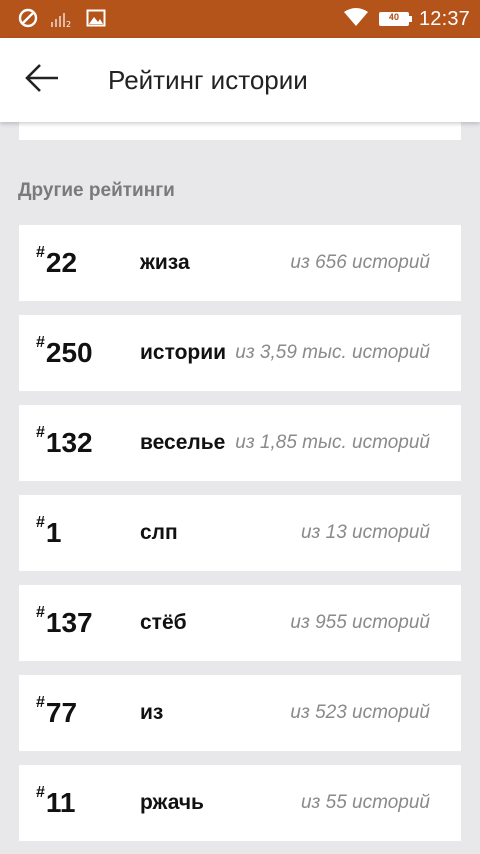 The height and width of the screenshot is (854, 480). I want to click on story-count: из 3,59 тыс. историй, so click(332, 352).